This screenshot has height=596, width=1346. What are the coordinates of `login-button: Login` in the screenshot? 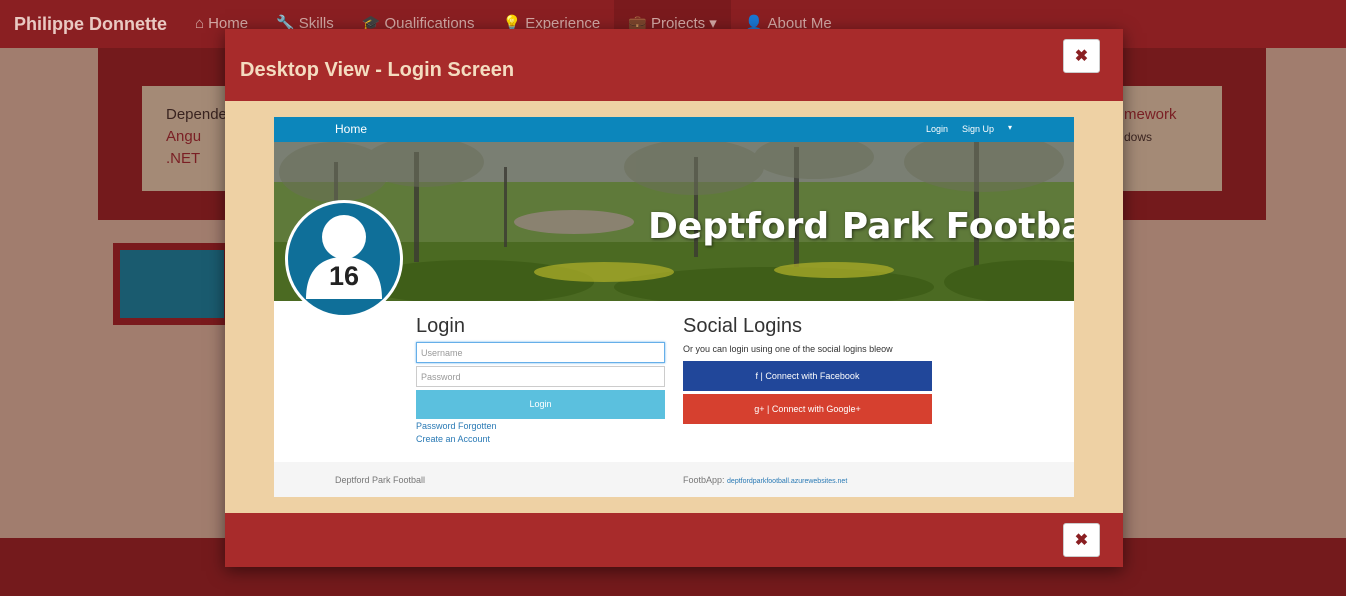 It's located at (540, 404).